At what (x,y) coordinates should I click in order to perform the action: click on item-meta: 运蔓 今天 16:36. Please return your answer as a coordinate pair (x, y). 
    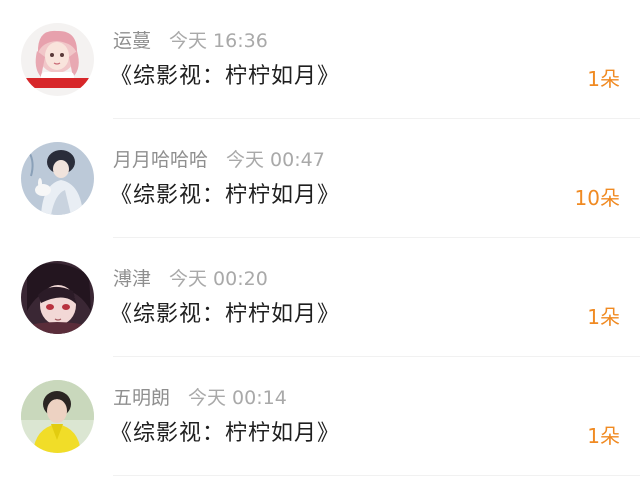
    Looking at the image, I should click on (190, 41).